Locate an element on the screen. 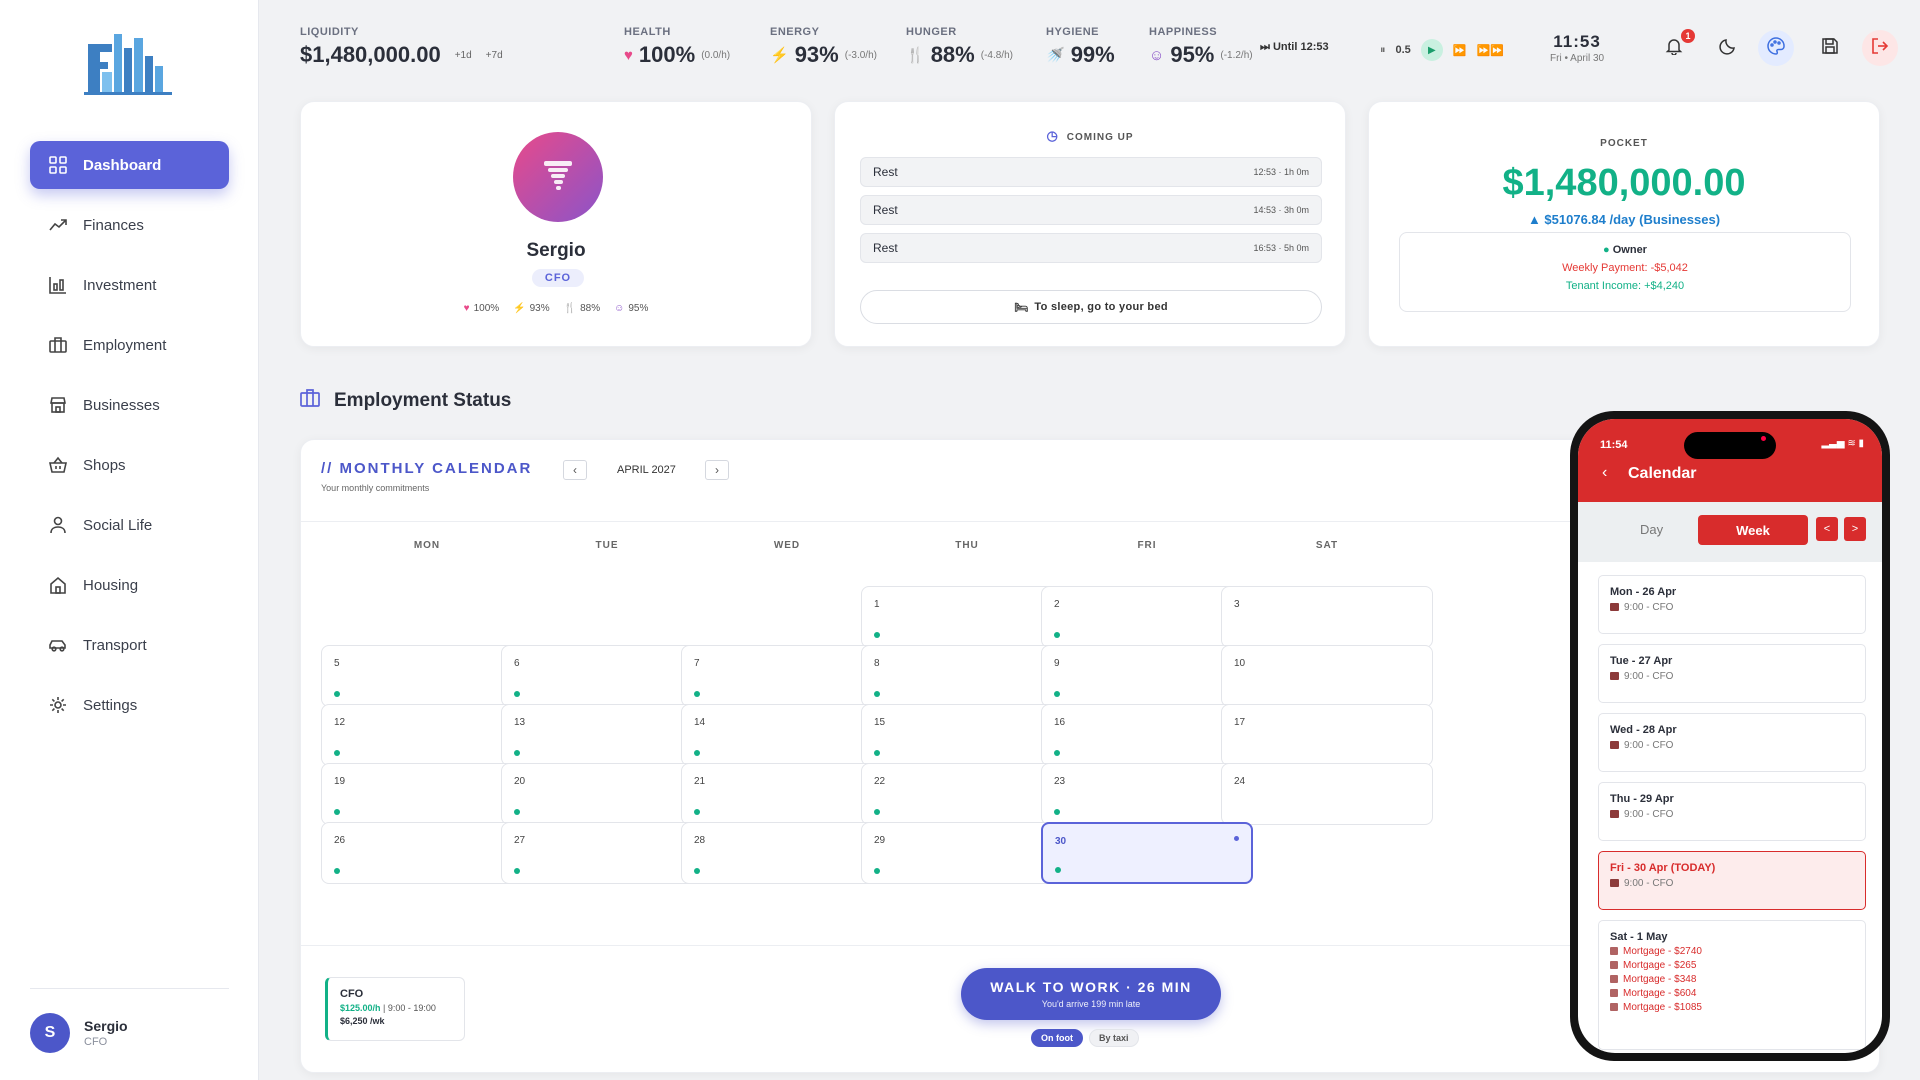 This screenshot has width=1920, height=1080. palette-button is located at coordinates (1776, 48).